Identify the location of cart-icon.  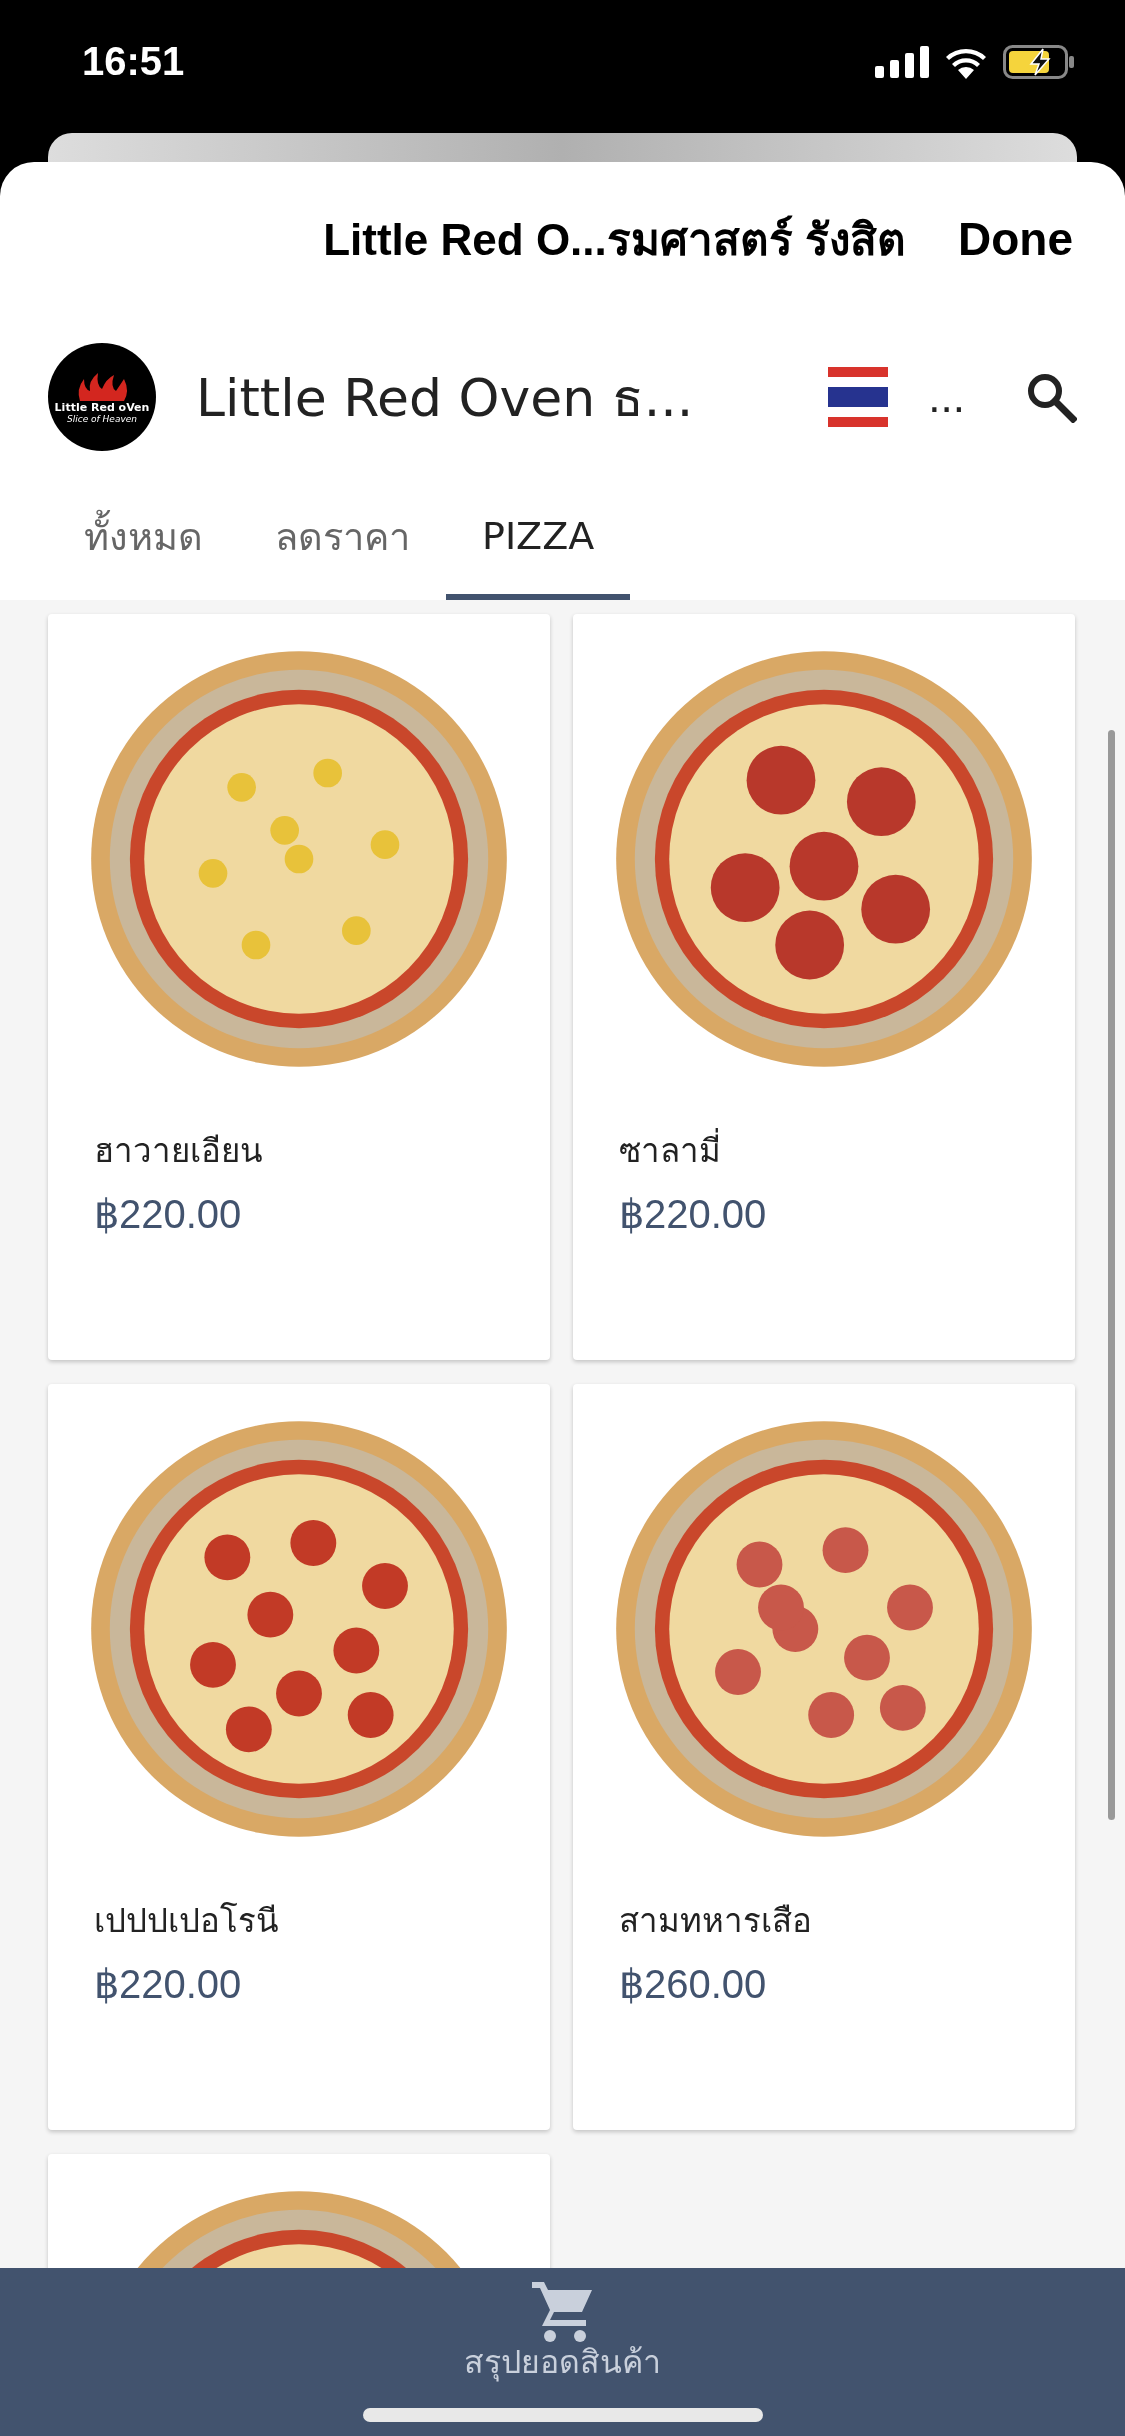
(562, 2312).